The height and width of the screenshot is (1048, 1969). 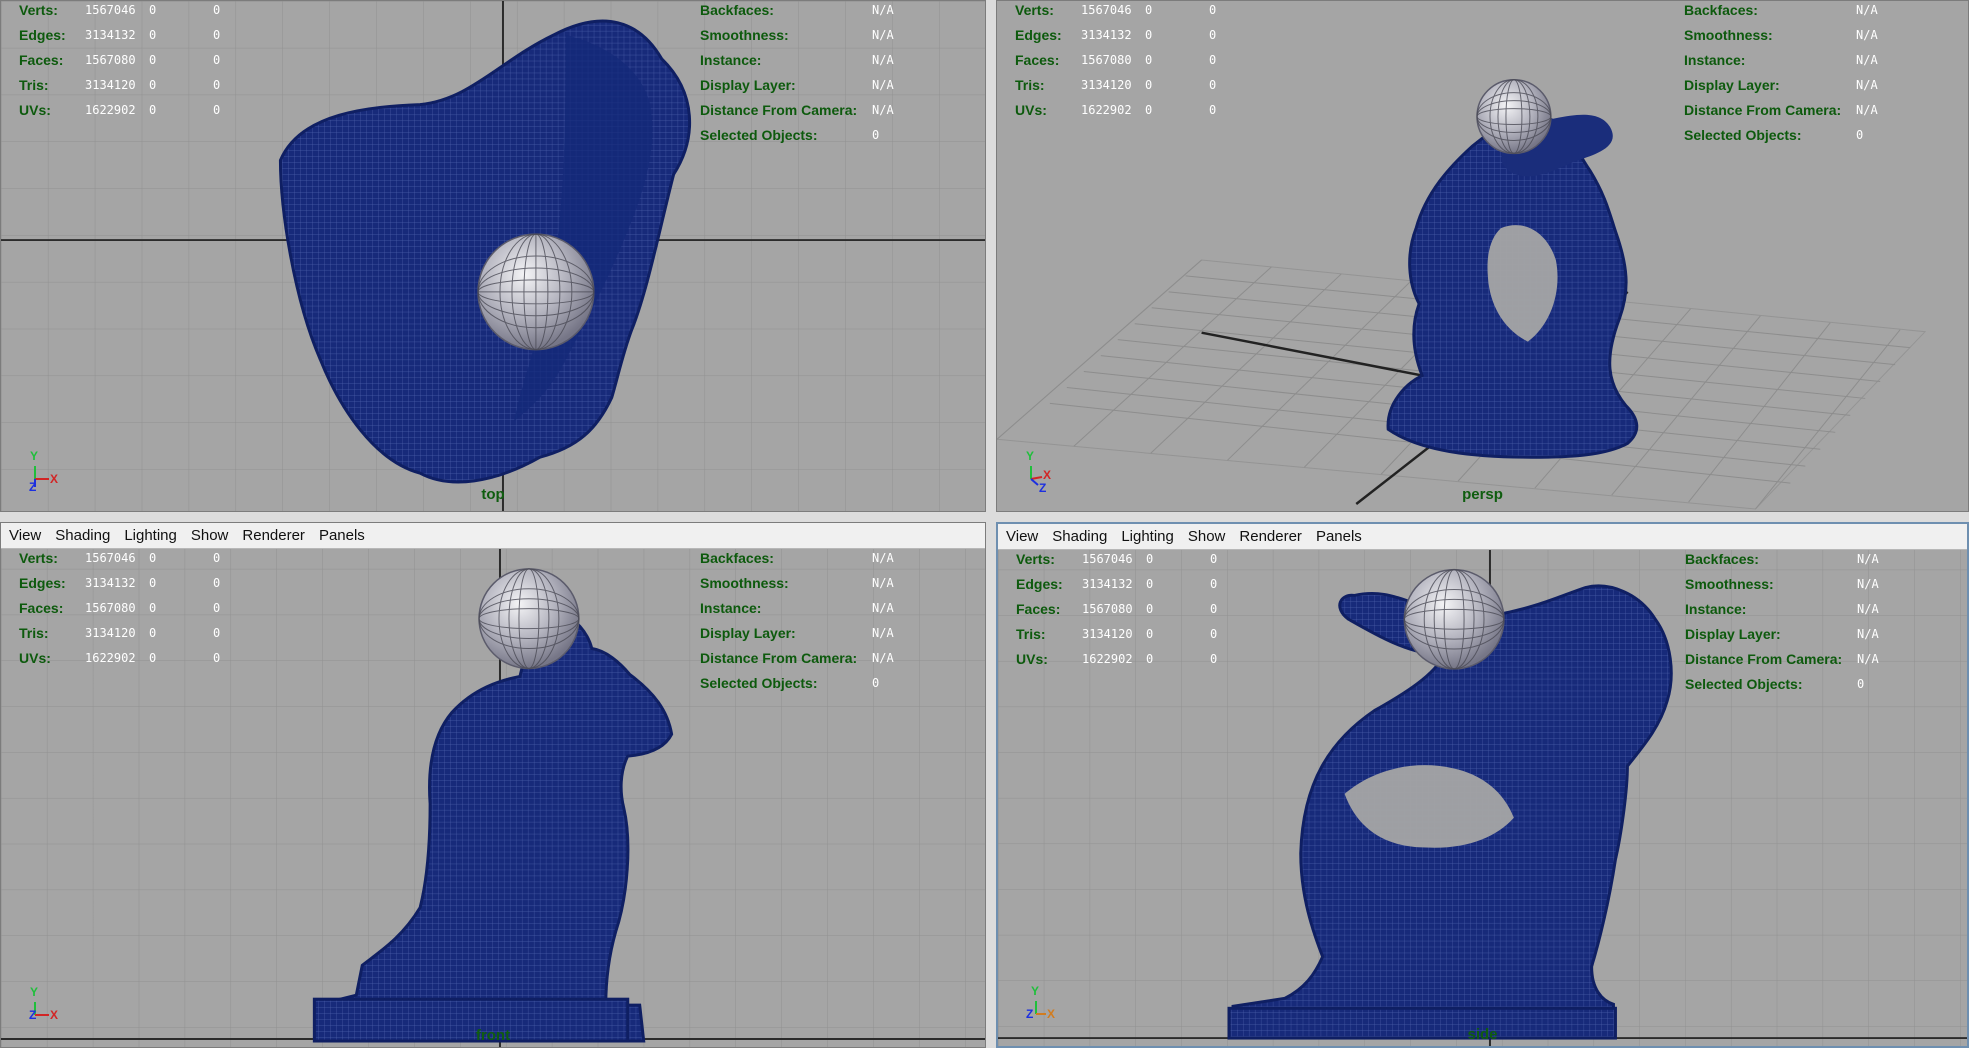 What do you see at coordinates (737, 10) in the screenshot?
I see `hud-label: Backfaces:` at bounding box center [737, 10].